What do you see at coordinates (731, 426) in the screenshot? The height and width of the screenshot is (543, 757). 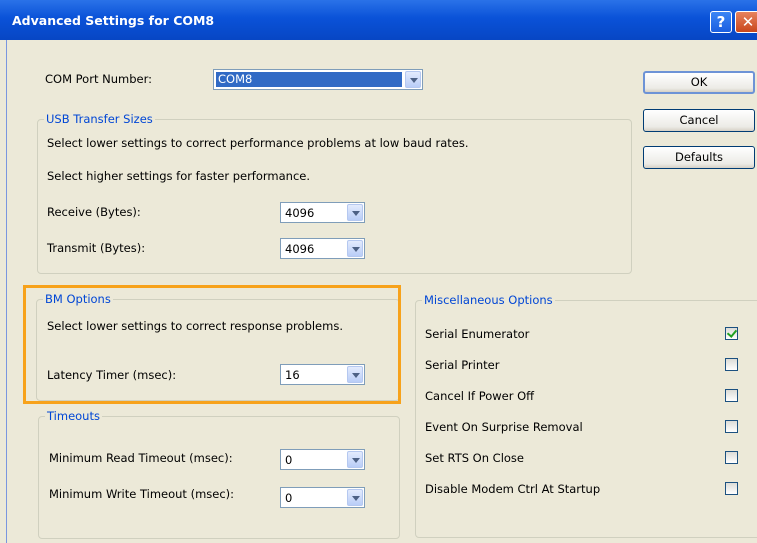 I see `surprise-removal-checkbox` at bounding box center [731, 426].